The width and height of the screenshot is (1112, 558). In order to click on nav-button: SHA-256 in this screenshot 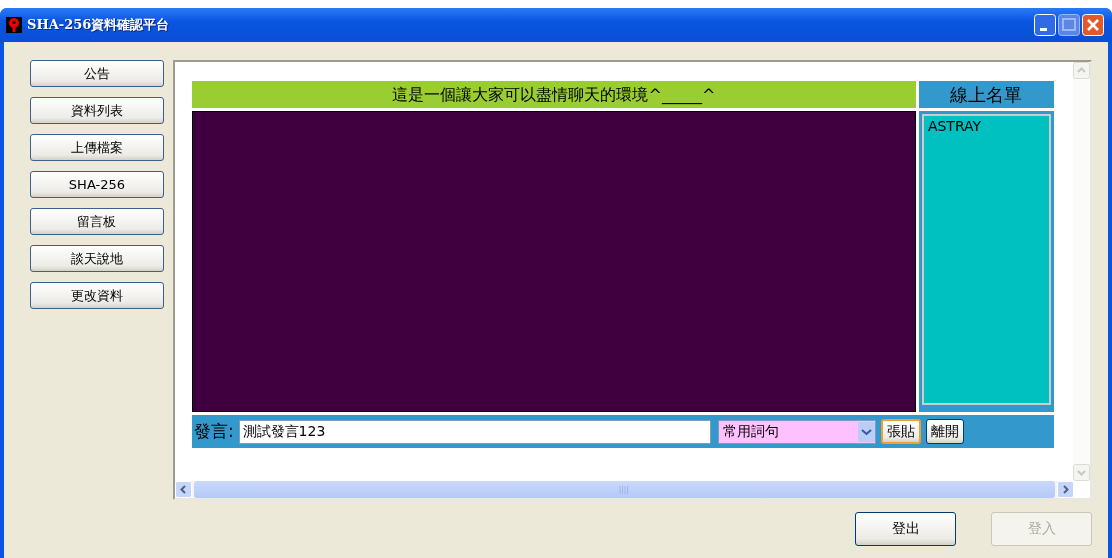, I will do `click(97, 184)`.